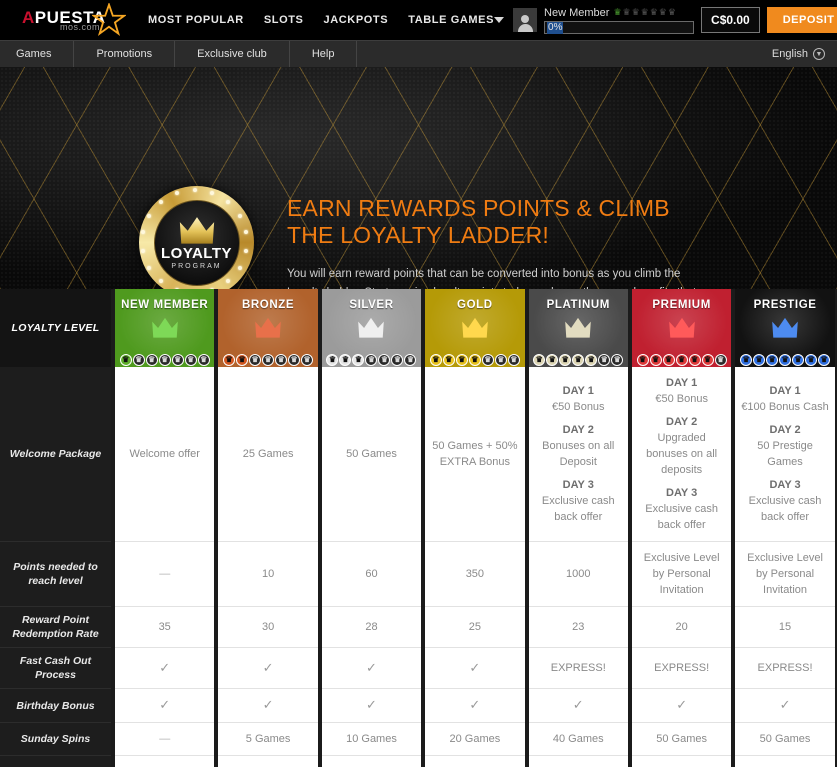 This screenshot has height=767, width=837. Describe the element at coordinates (73, 20) in the screenshot. I see `site-logo: APUESTA mos.com` at that location.